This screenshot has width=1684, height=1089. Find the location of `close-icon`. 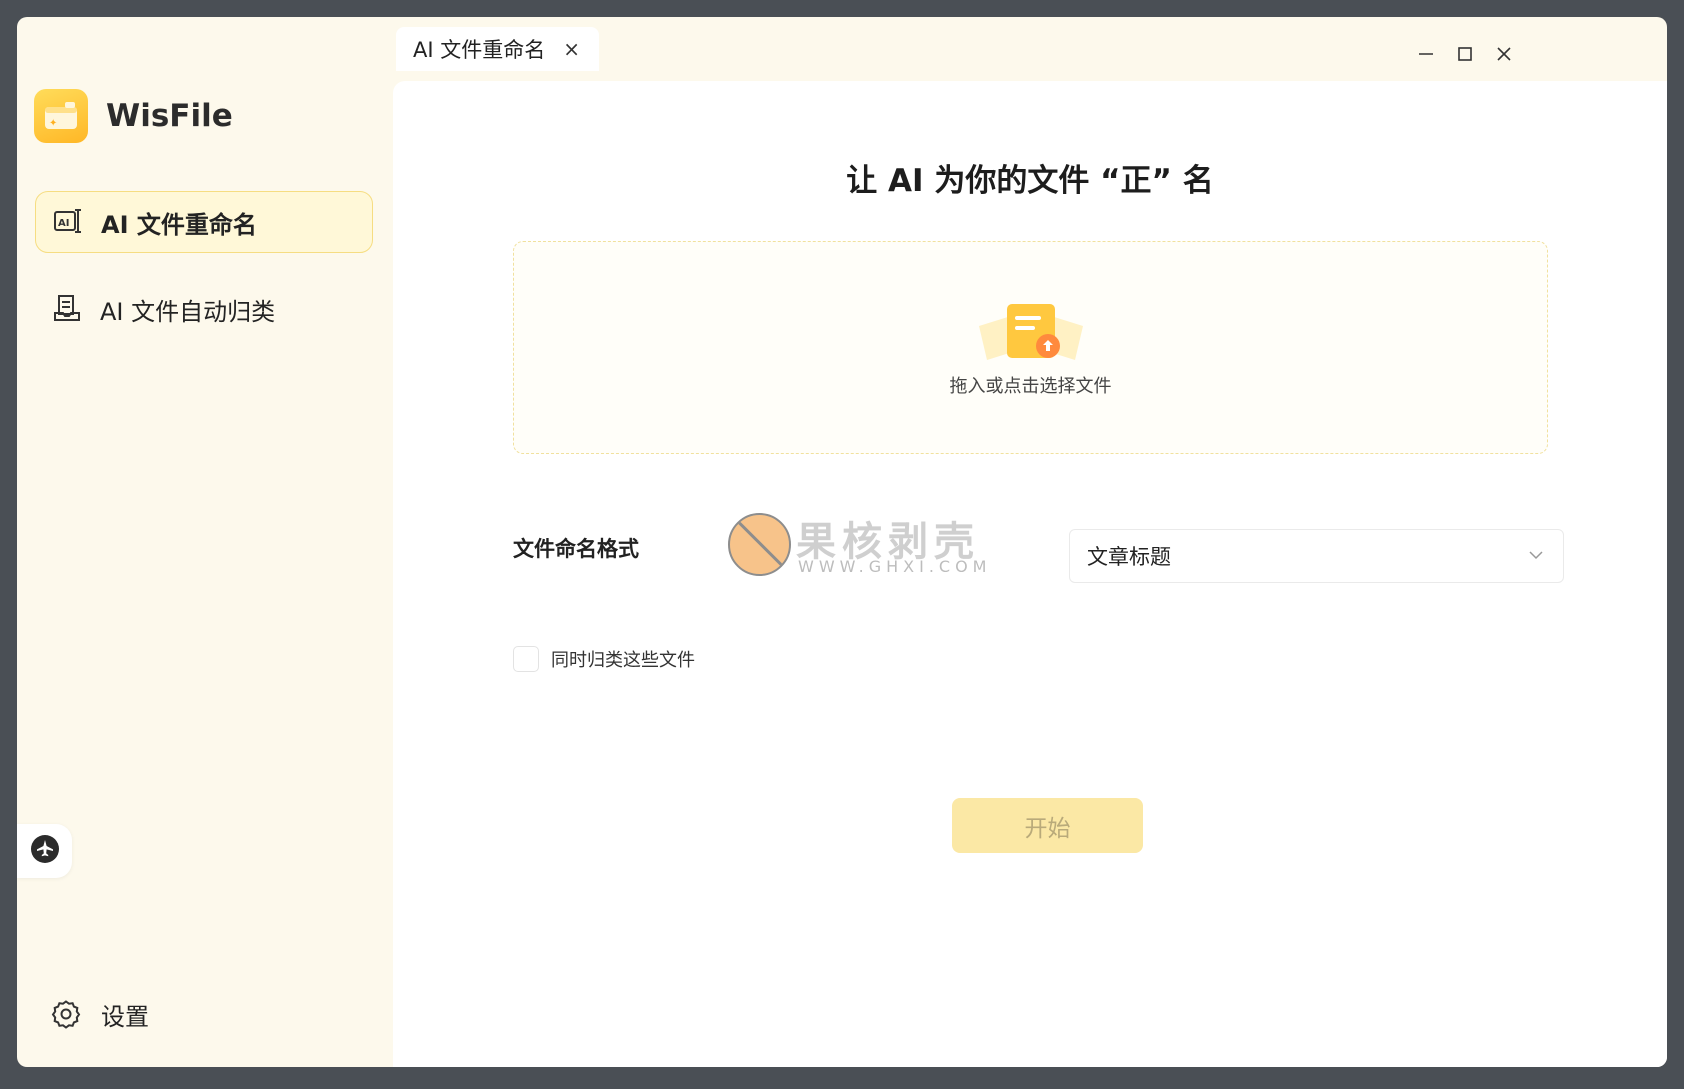

close-icon is located at coordinates (1504, 54).